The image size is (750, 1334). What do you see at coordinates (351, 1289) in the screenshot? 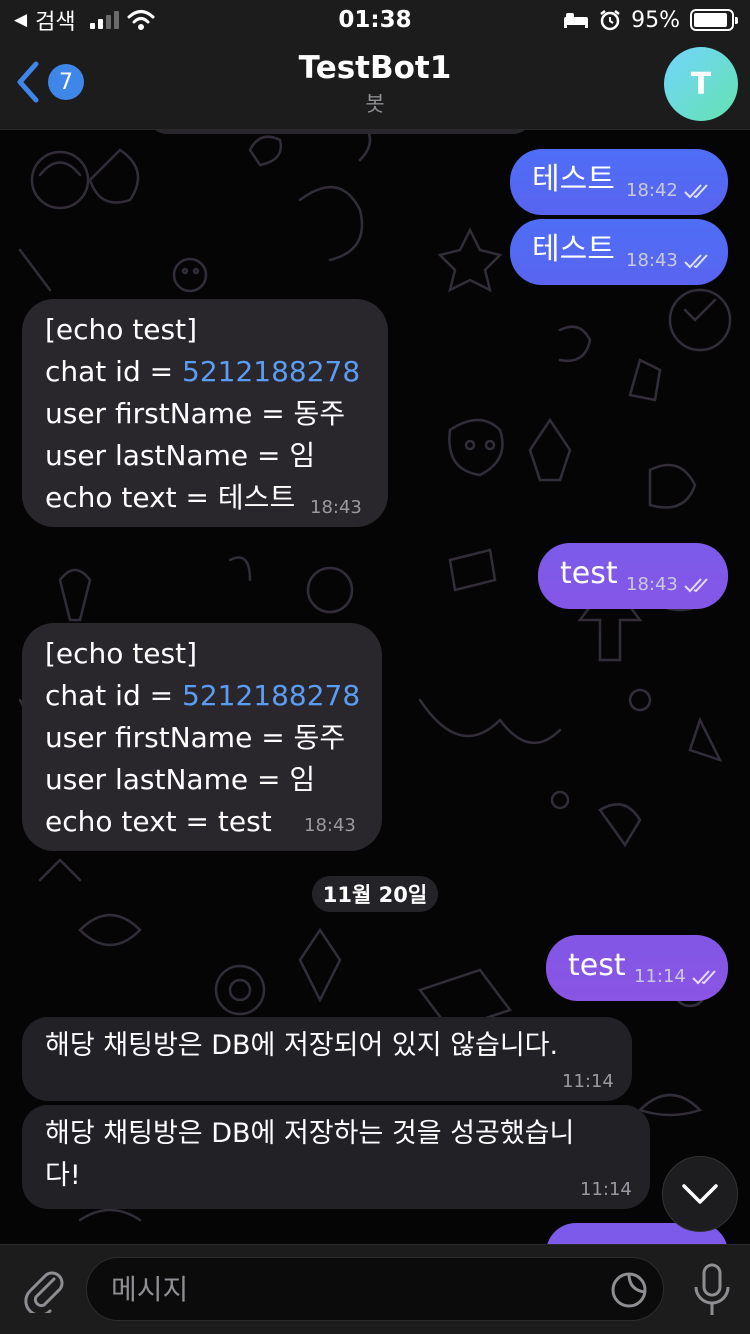
I see `message-input` at bounding box center [351, 1289].